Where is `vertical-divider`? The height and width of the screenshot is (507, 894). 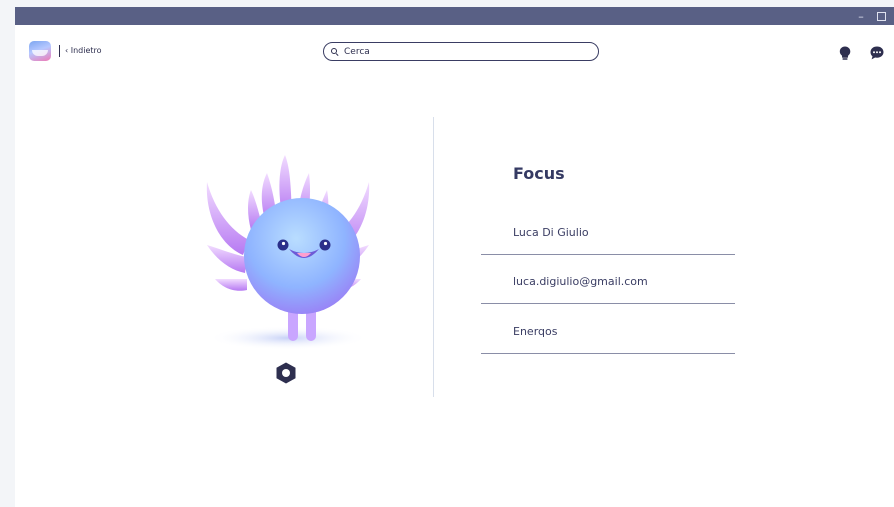
vertical-divider is located at coordinates (433, 257).